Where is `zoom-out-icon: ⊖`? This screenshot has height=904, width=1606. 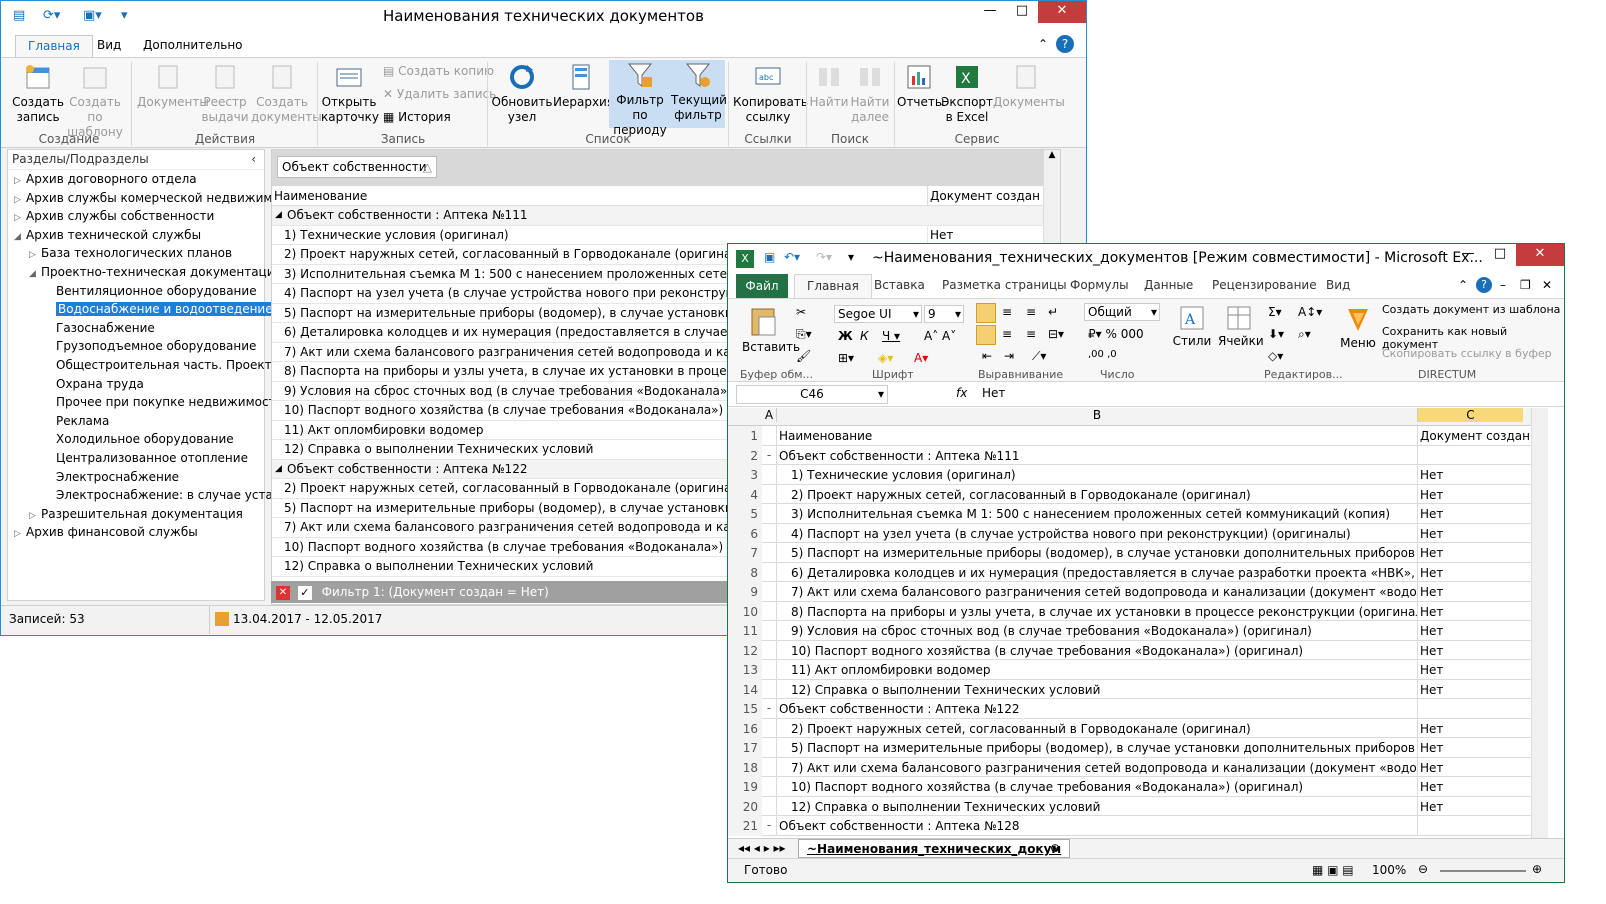 zoom-out-icon: ⊖ is located at coordinates (1423, 869).